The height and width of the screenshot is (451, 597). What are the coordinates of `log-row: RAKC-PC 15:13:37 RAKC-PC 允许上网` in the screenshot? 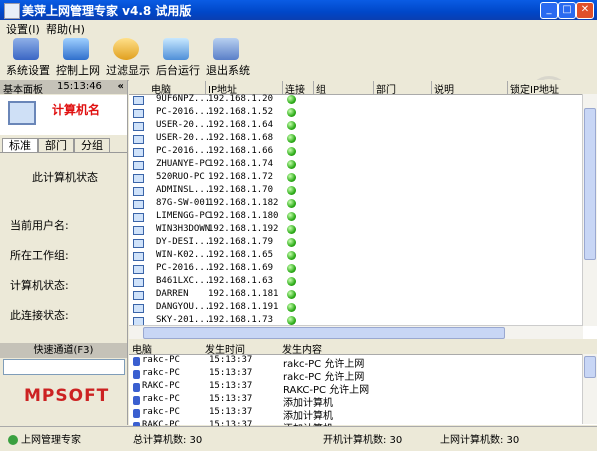 It's located at (355, 388).